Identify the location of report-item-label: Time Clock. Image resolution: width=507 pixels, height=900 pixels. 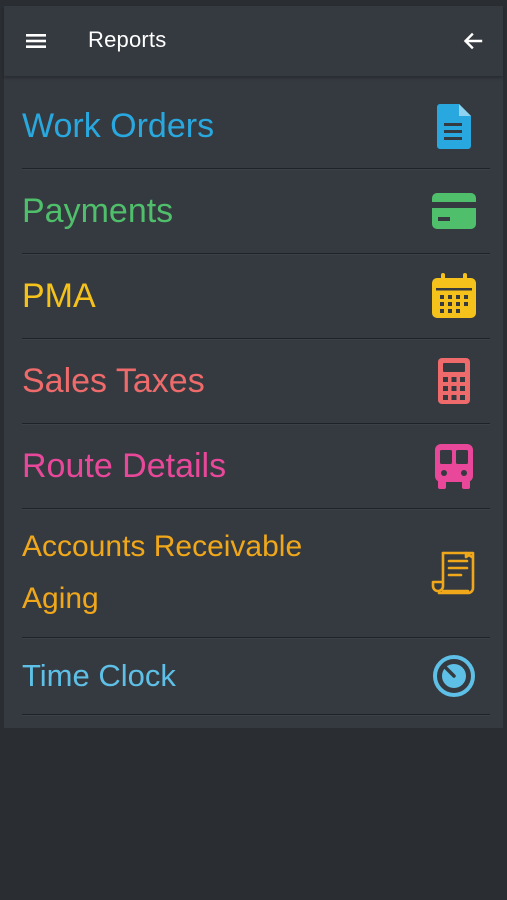
(99, 675).